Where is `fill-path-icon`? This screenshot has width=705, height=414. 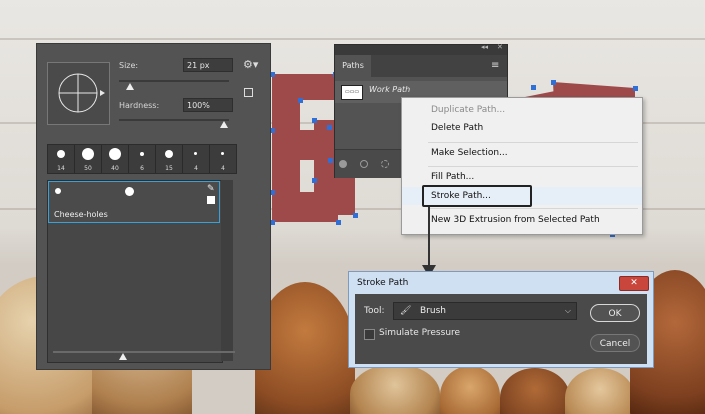
fill-path-icon is located at coordinates (343, 164).